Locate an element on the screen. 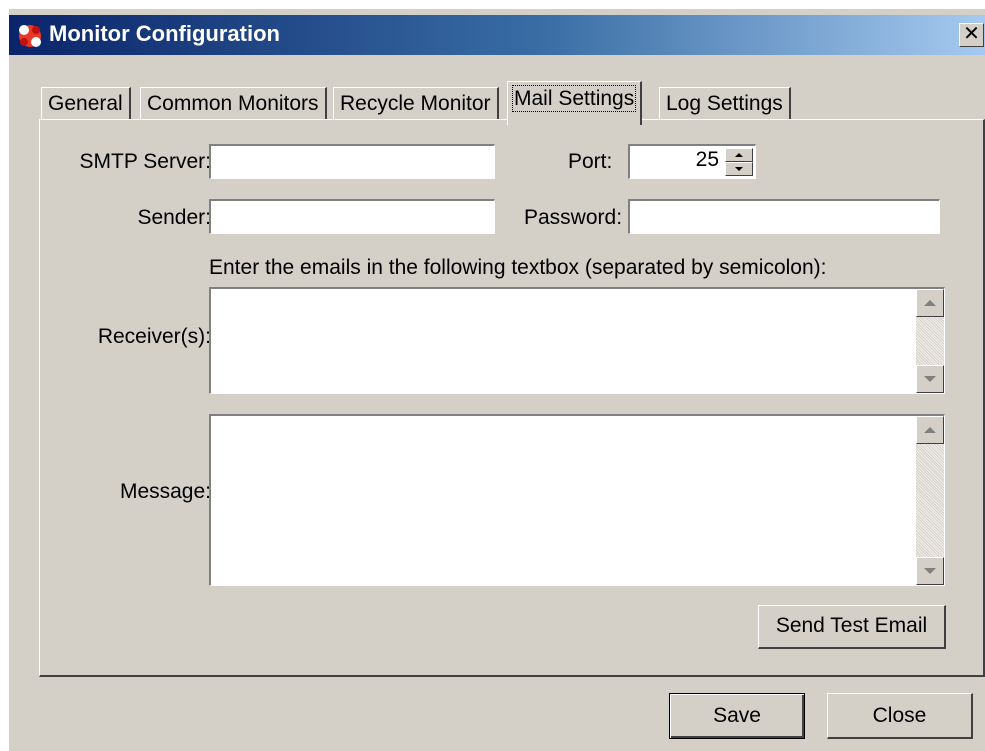 The width and height of the screenshot is (985, 751). password-input is located at coordinates (784, 216).